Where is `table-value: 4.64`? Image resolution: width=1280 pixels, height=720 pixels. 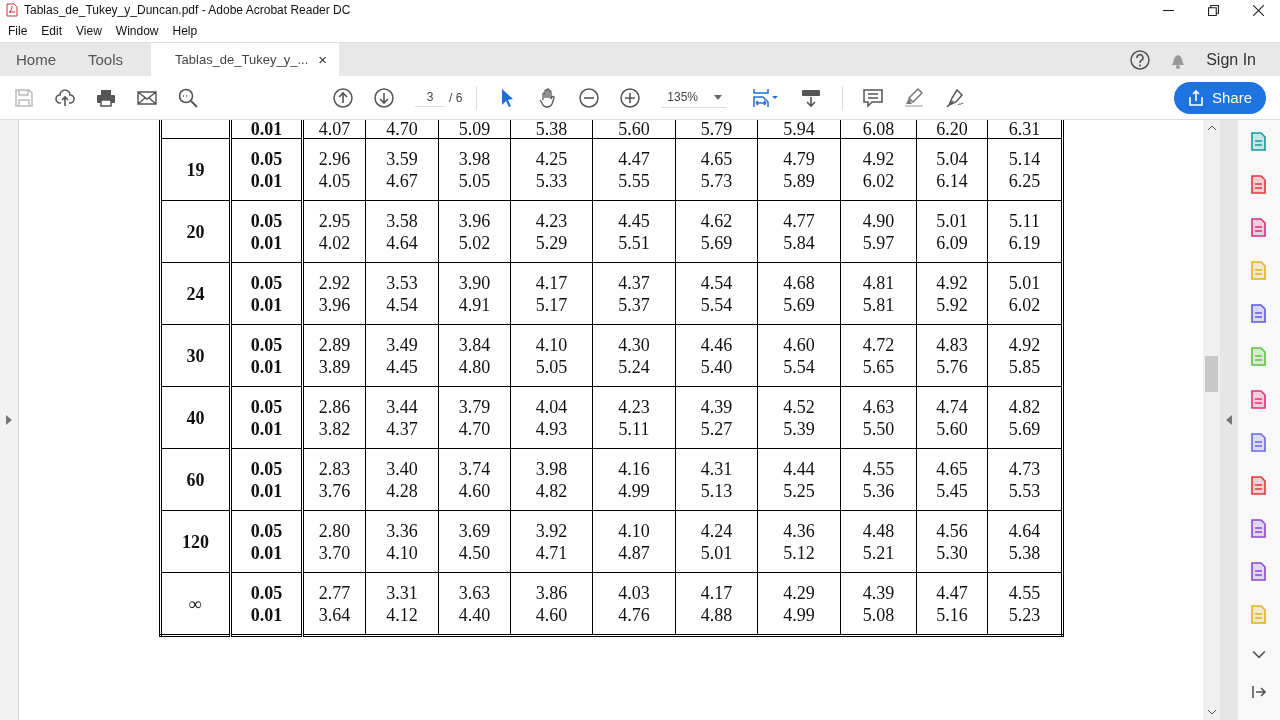
table-value: 4.64 is located at coordinates (1024, 530).